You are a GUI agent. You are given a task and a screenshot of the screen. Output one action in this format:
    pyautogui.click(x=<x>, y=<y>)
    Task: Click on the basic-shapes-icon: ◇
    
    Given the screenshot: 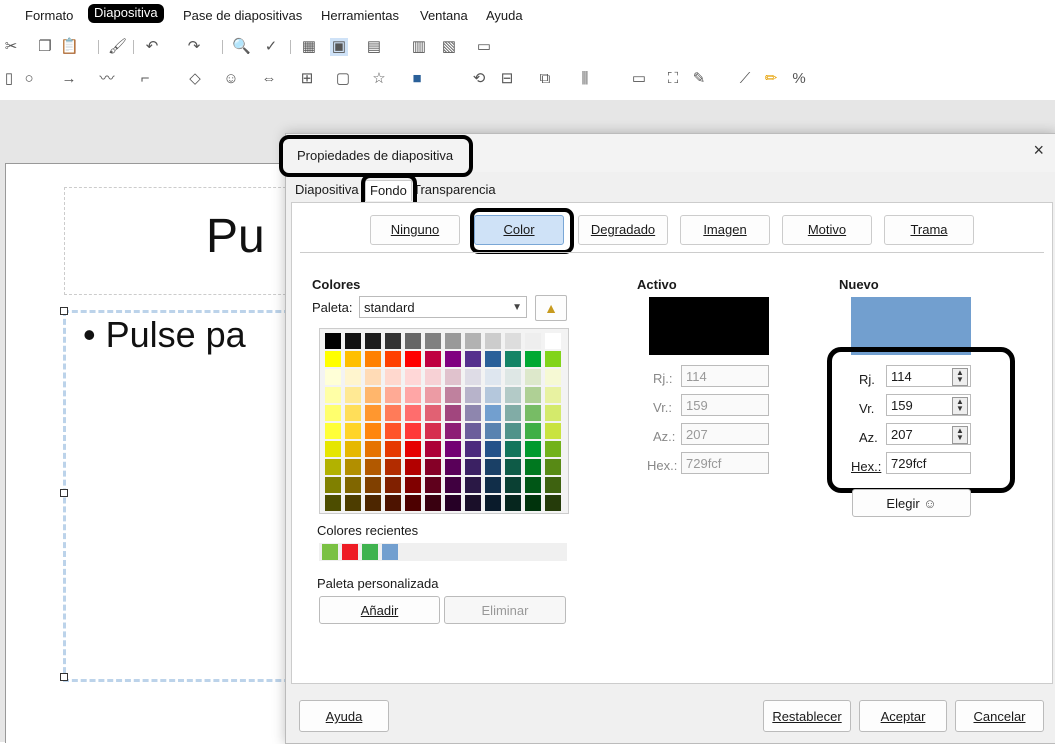 What is the action you would take?
    pyautogui.click(x=195, y=79)
    